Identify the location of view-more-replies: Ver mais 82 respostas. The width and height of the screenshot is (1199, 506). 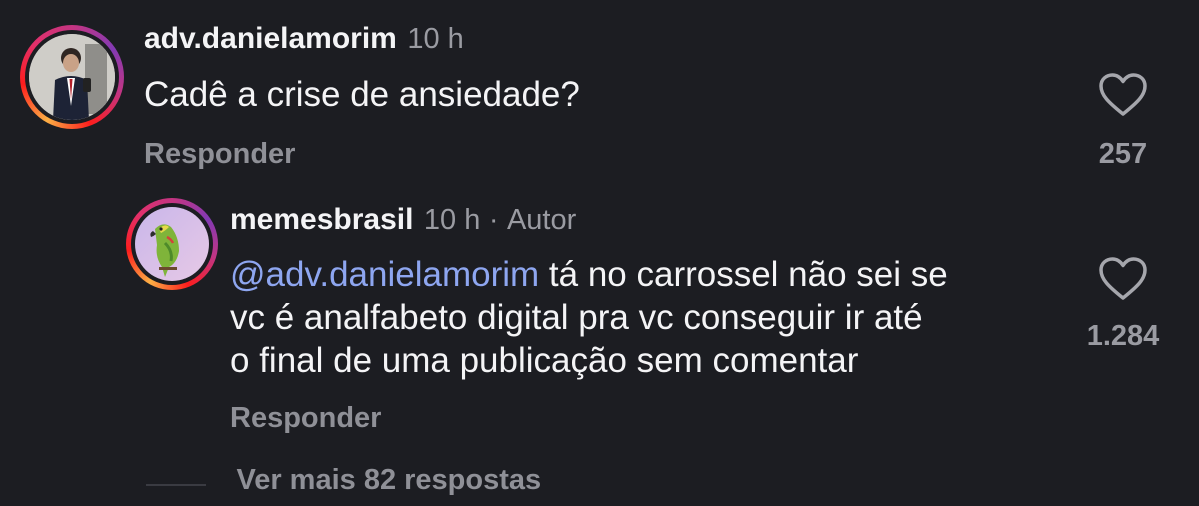
(343, 480).